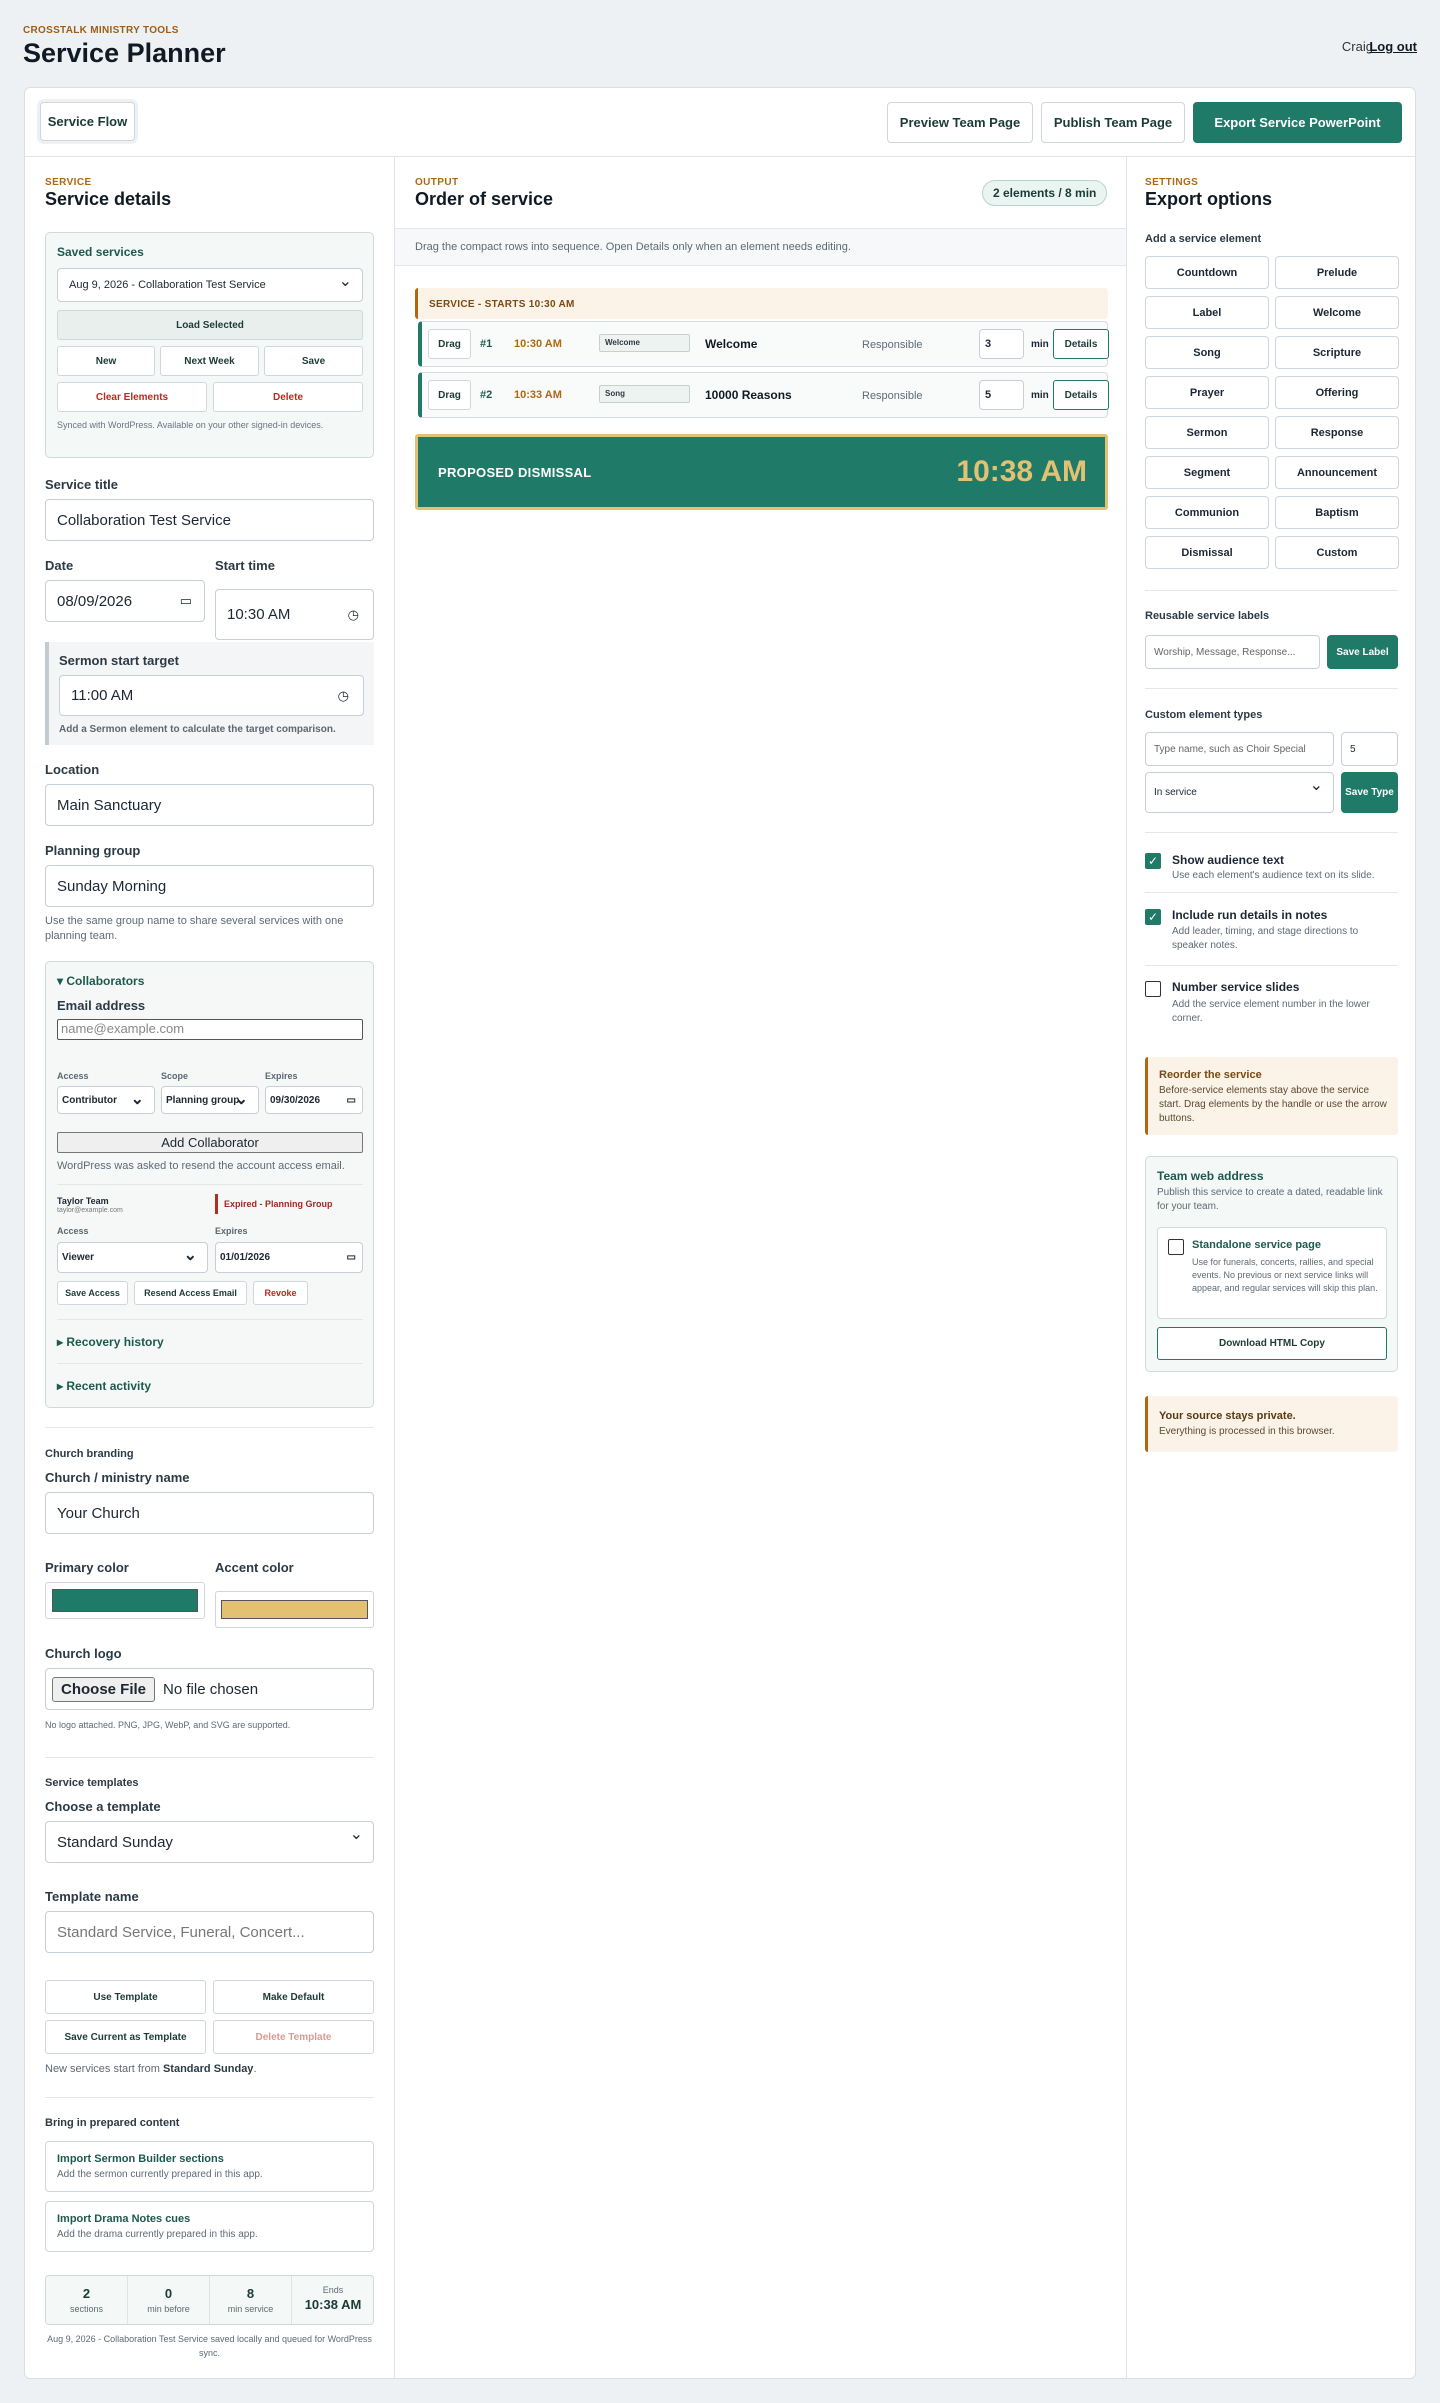 The width and height of the screenshot is (1440, 2403). What do you see at coordinates (313, 361) in the screenshot?
I see `save-service-button: Save` at bounding box center [313, 361].